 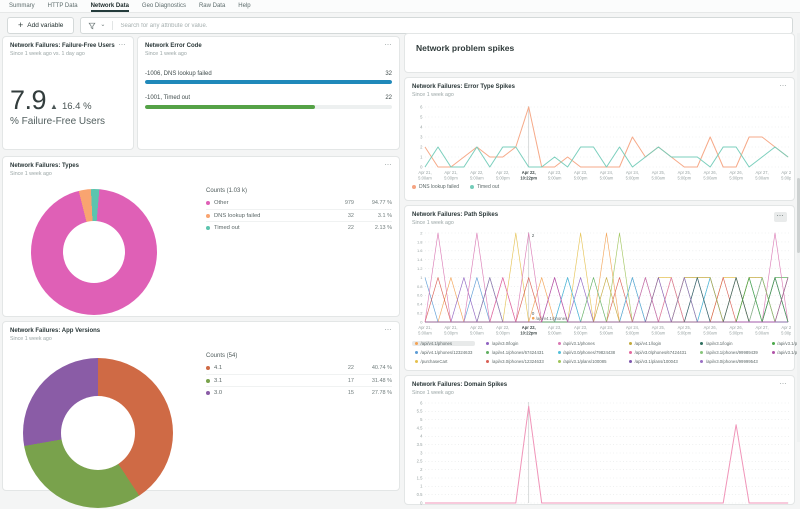 I want to click on add-variable-label: Add variable, so click(x=45, y=25).